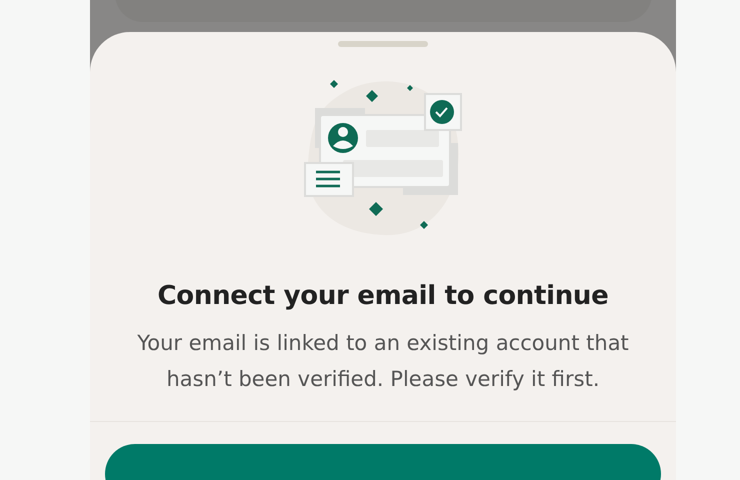  I want to click on sheet-message: Your email is linked to an existing account that hasn’t been verified. Please verify it first., so click(383, 361).